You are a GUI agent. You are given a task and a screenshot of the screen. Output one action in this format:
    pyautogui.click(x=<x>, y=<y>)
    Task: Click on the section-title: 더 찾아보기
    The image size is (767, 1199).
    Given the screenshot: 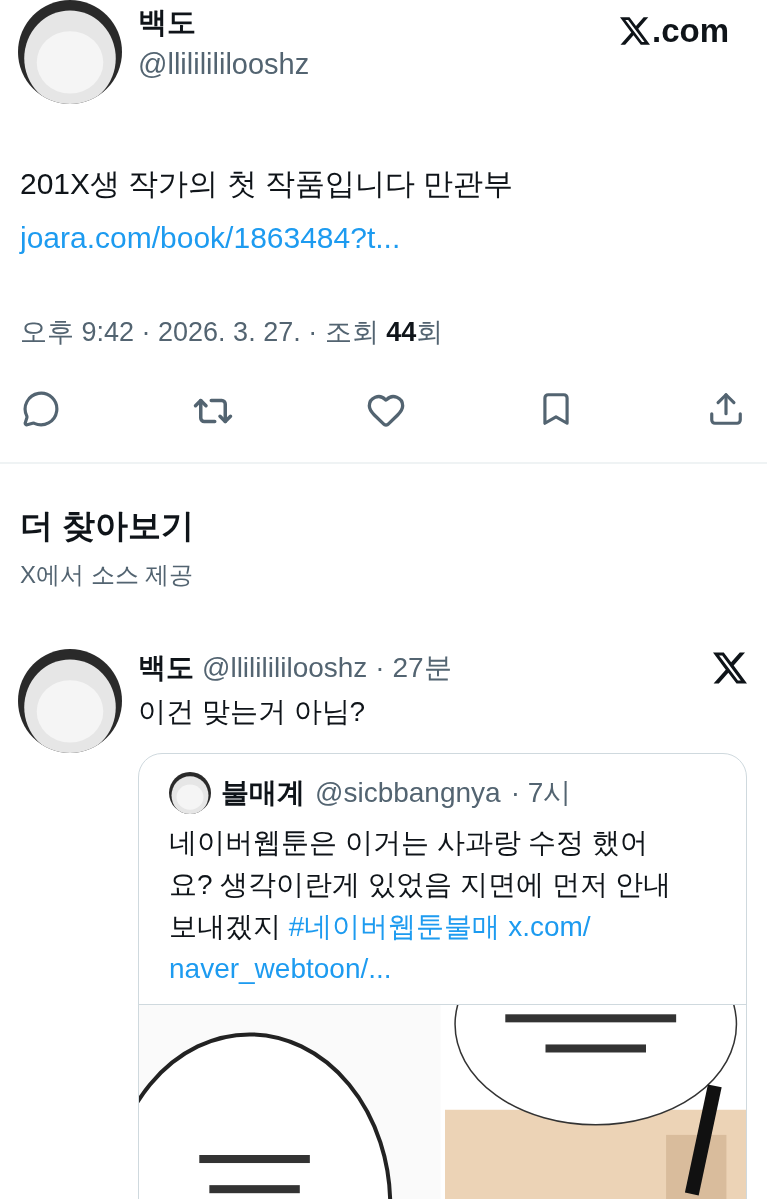 What is the action you would take?
    pyautogui.click(x=107, y=526)
    